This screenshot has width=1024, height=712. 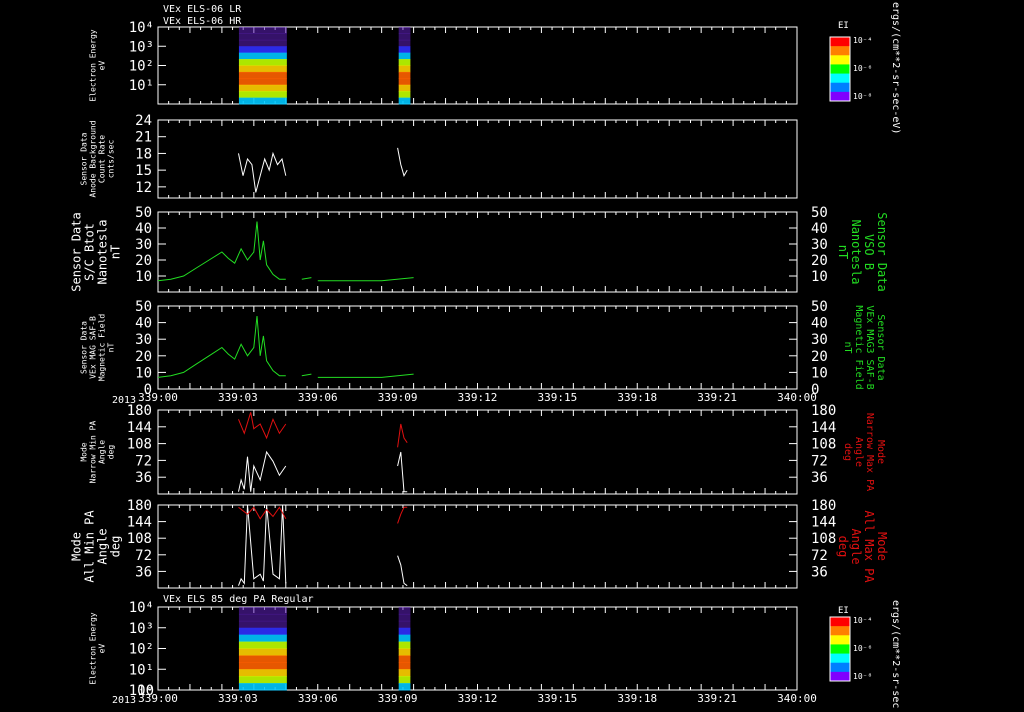 What do you see at coordinates (823, 539) in the screenshot?
I see `y-tick-label-right: 108` at bounding box center [823, 539].